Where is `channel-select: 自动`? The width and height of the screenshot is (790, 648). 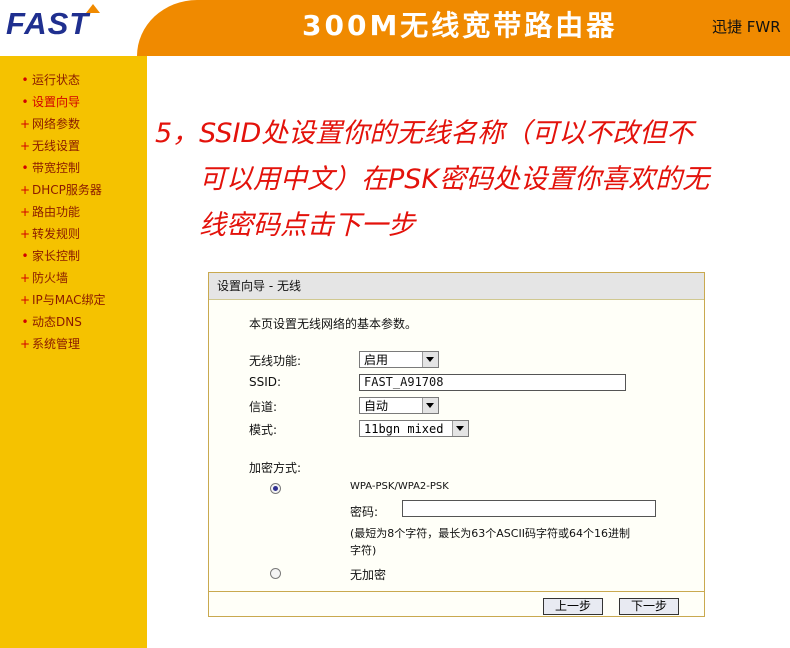
channel-select: 自动 is located at coordinates (399, 405).